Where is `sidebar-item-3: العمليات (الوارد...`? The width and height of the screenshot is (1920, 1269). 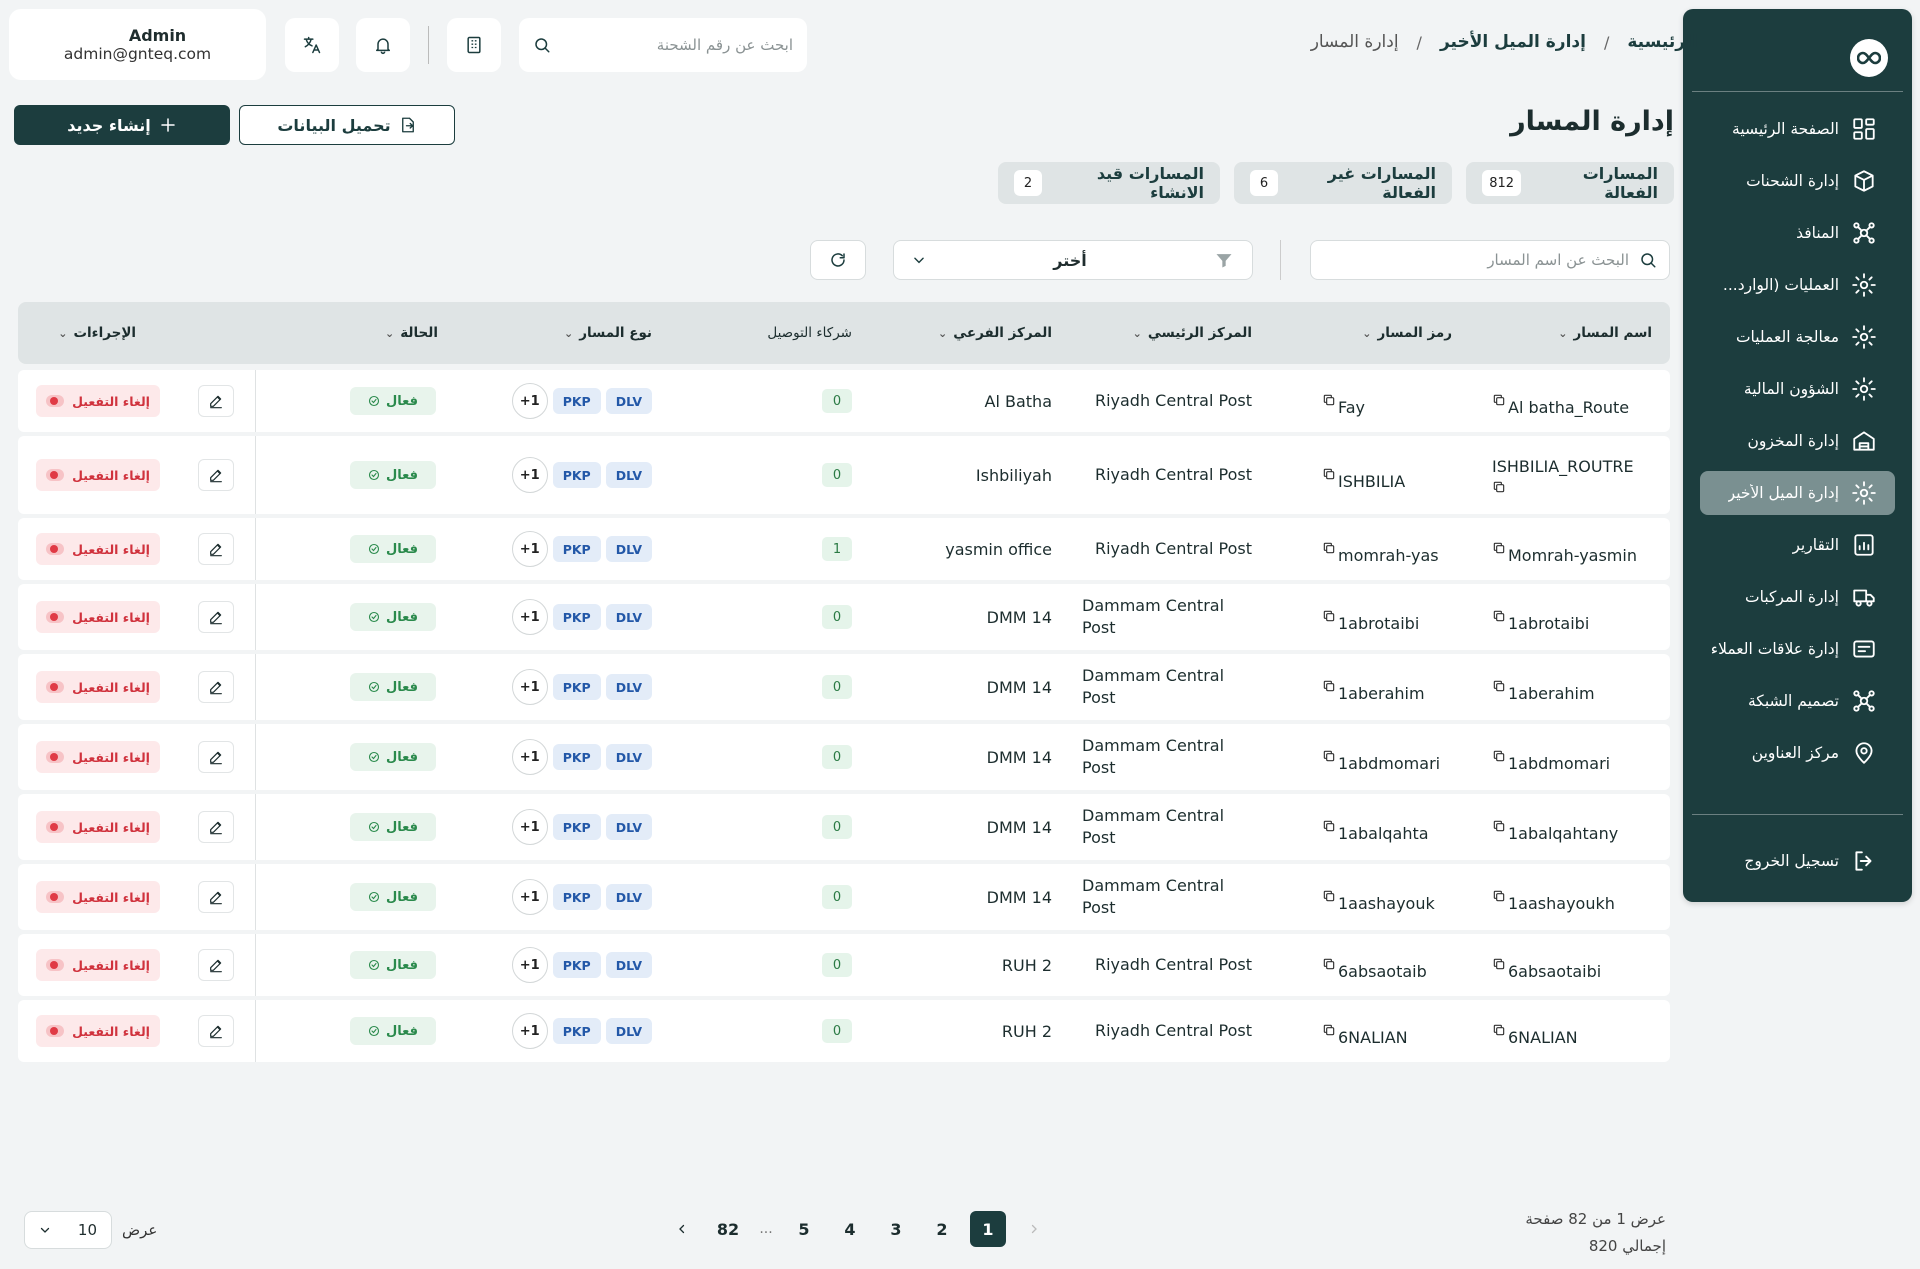 sidebar-item-3: العمليات (الوارد... is located at coordinates (1797, 285).